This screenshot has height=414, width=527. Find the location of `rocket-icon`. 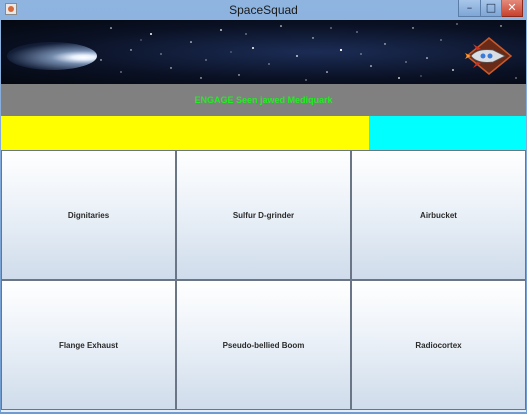

rocket-icon is located at coordinates (489, 56).